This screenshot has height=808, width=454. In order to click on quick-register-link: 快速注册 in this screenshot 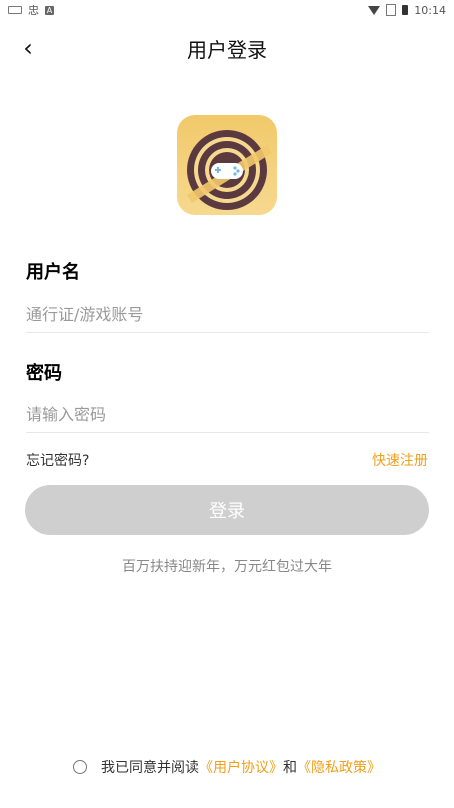, I will do `click(400, 460)`.